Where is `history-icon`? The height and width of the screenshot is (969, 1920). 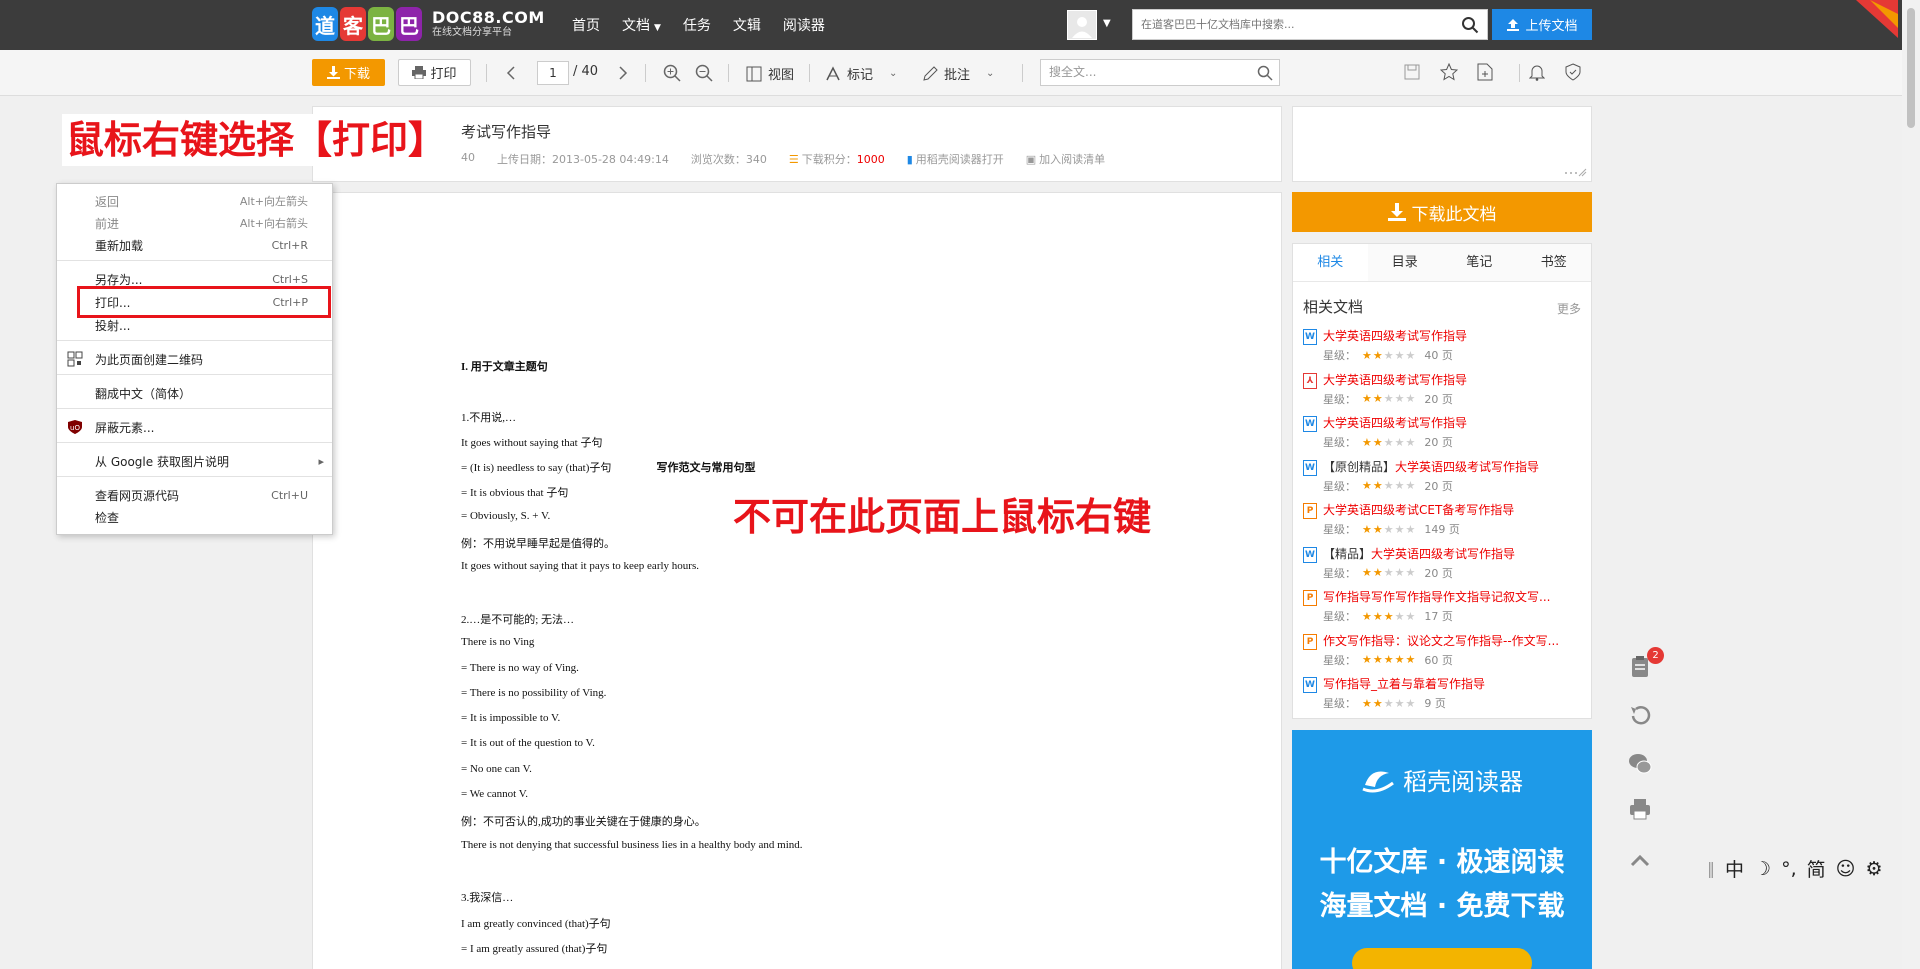
history-icon is located at coordinates (1640, 716).